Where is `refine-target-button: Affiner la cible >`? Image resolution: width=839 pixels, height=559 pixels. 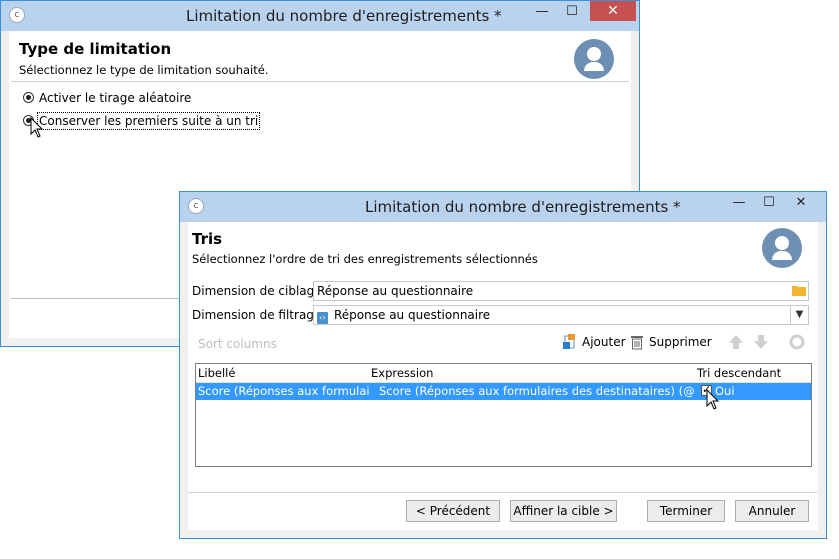 refine-target-button: Affiner la cible > is located at coordinates (563, 511).